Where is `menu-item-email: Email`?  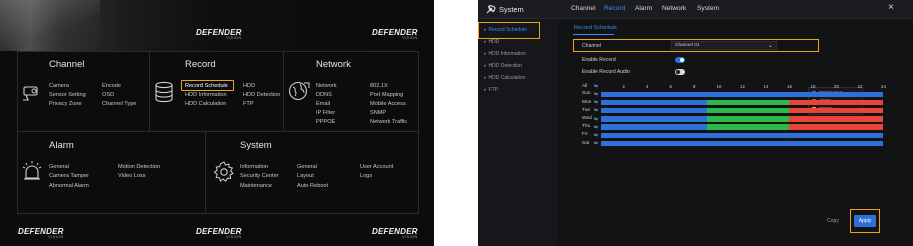
menu-item-email: Email is located at coordinates (323, 104).